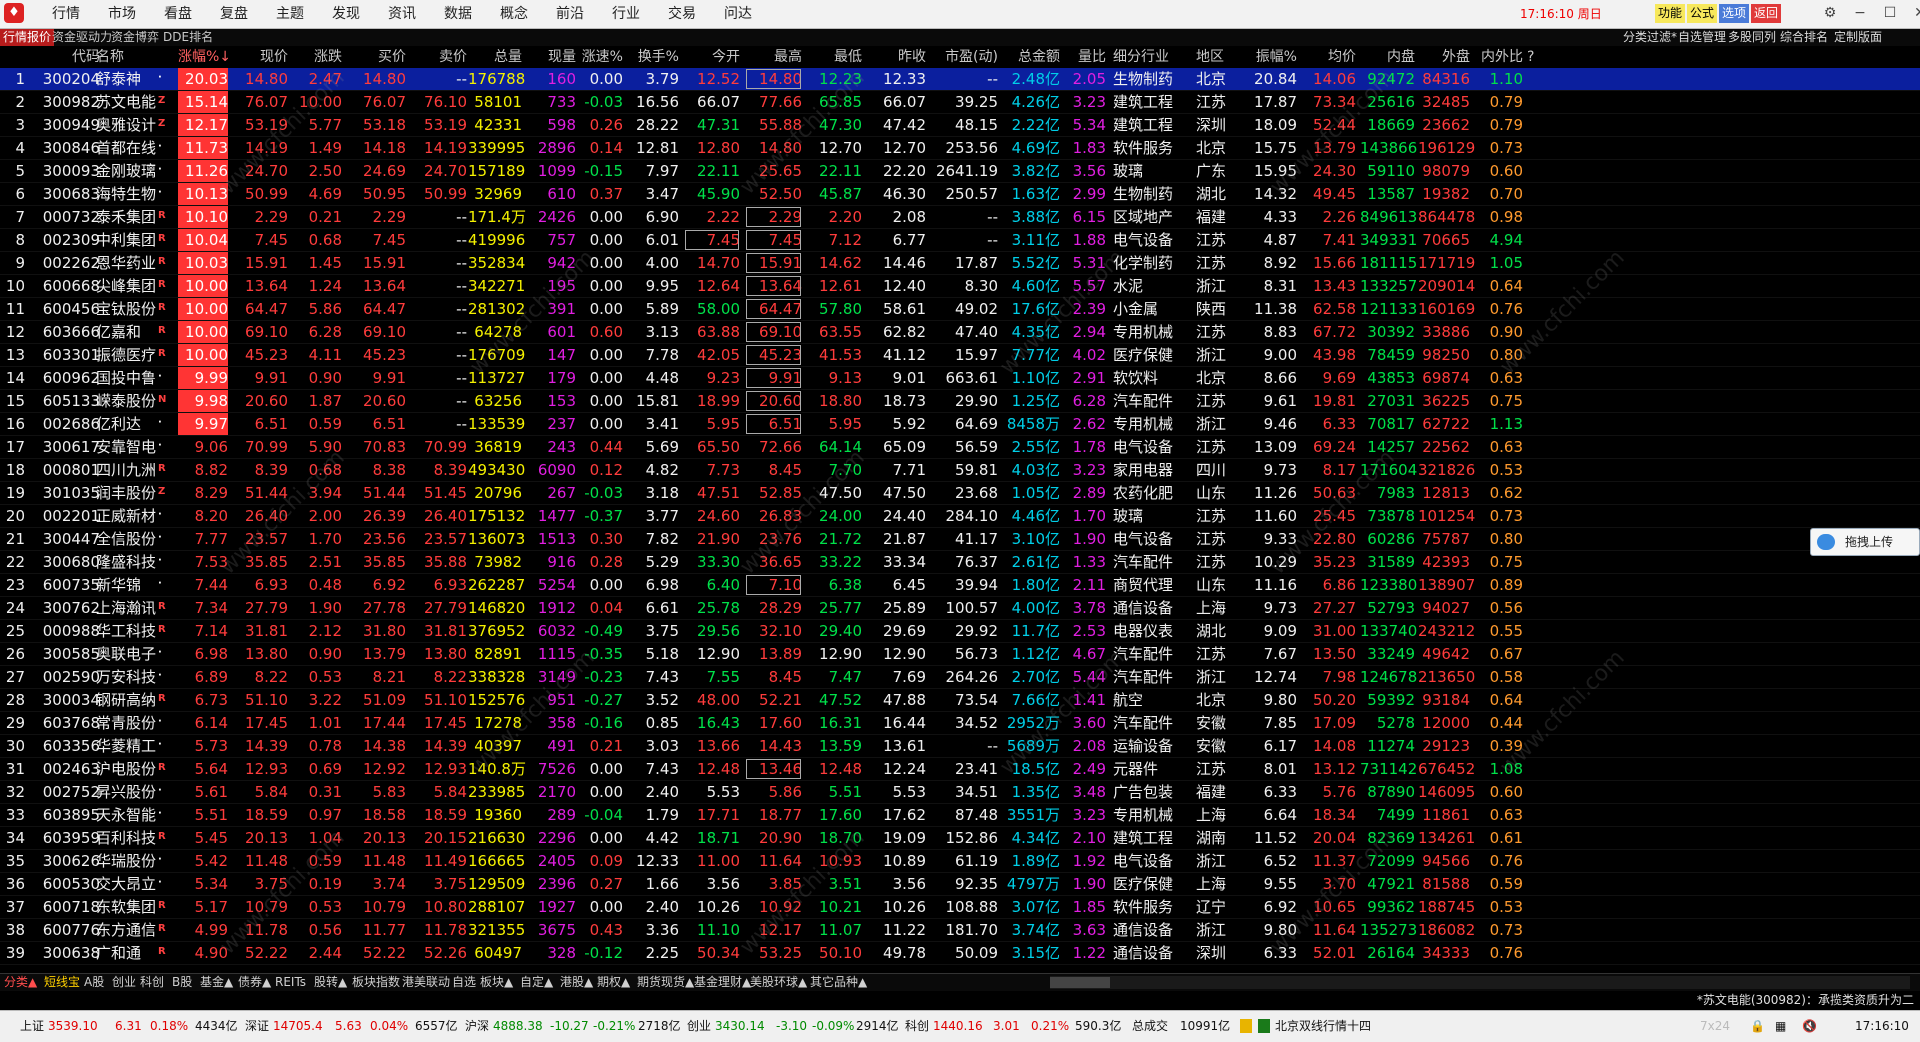 The width and height of the screenshot is (1920, 1042). I want to click on right-tab-4: 定制版面, so click(1858, 37).